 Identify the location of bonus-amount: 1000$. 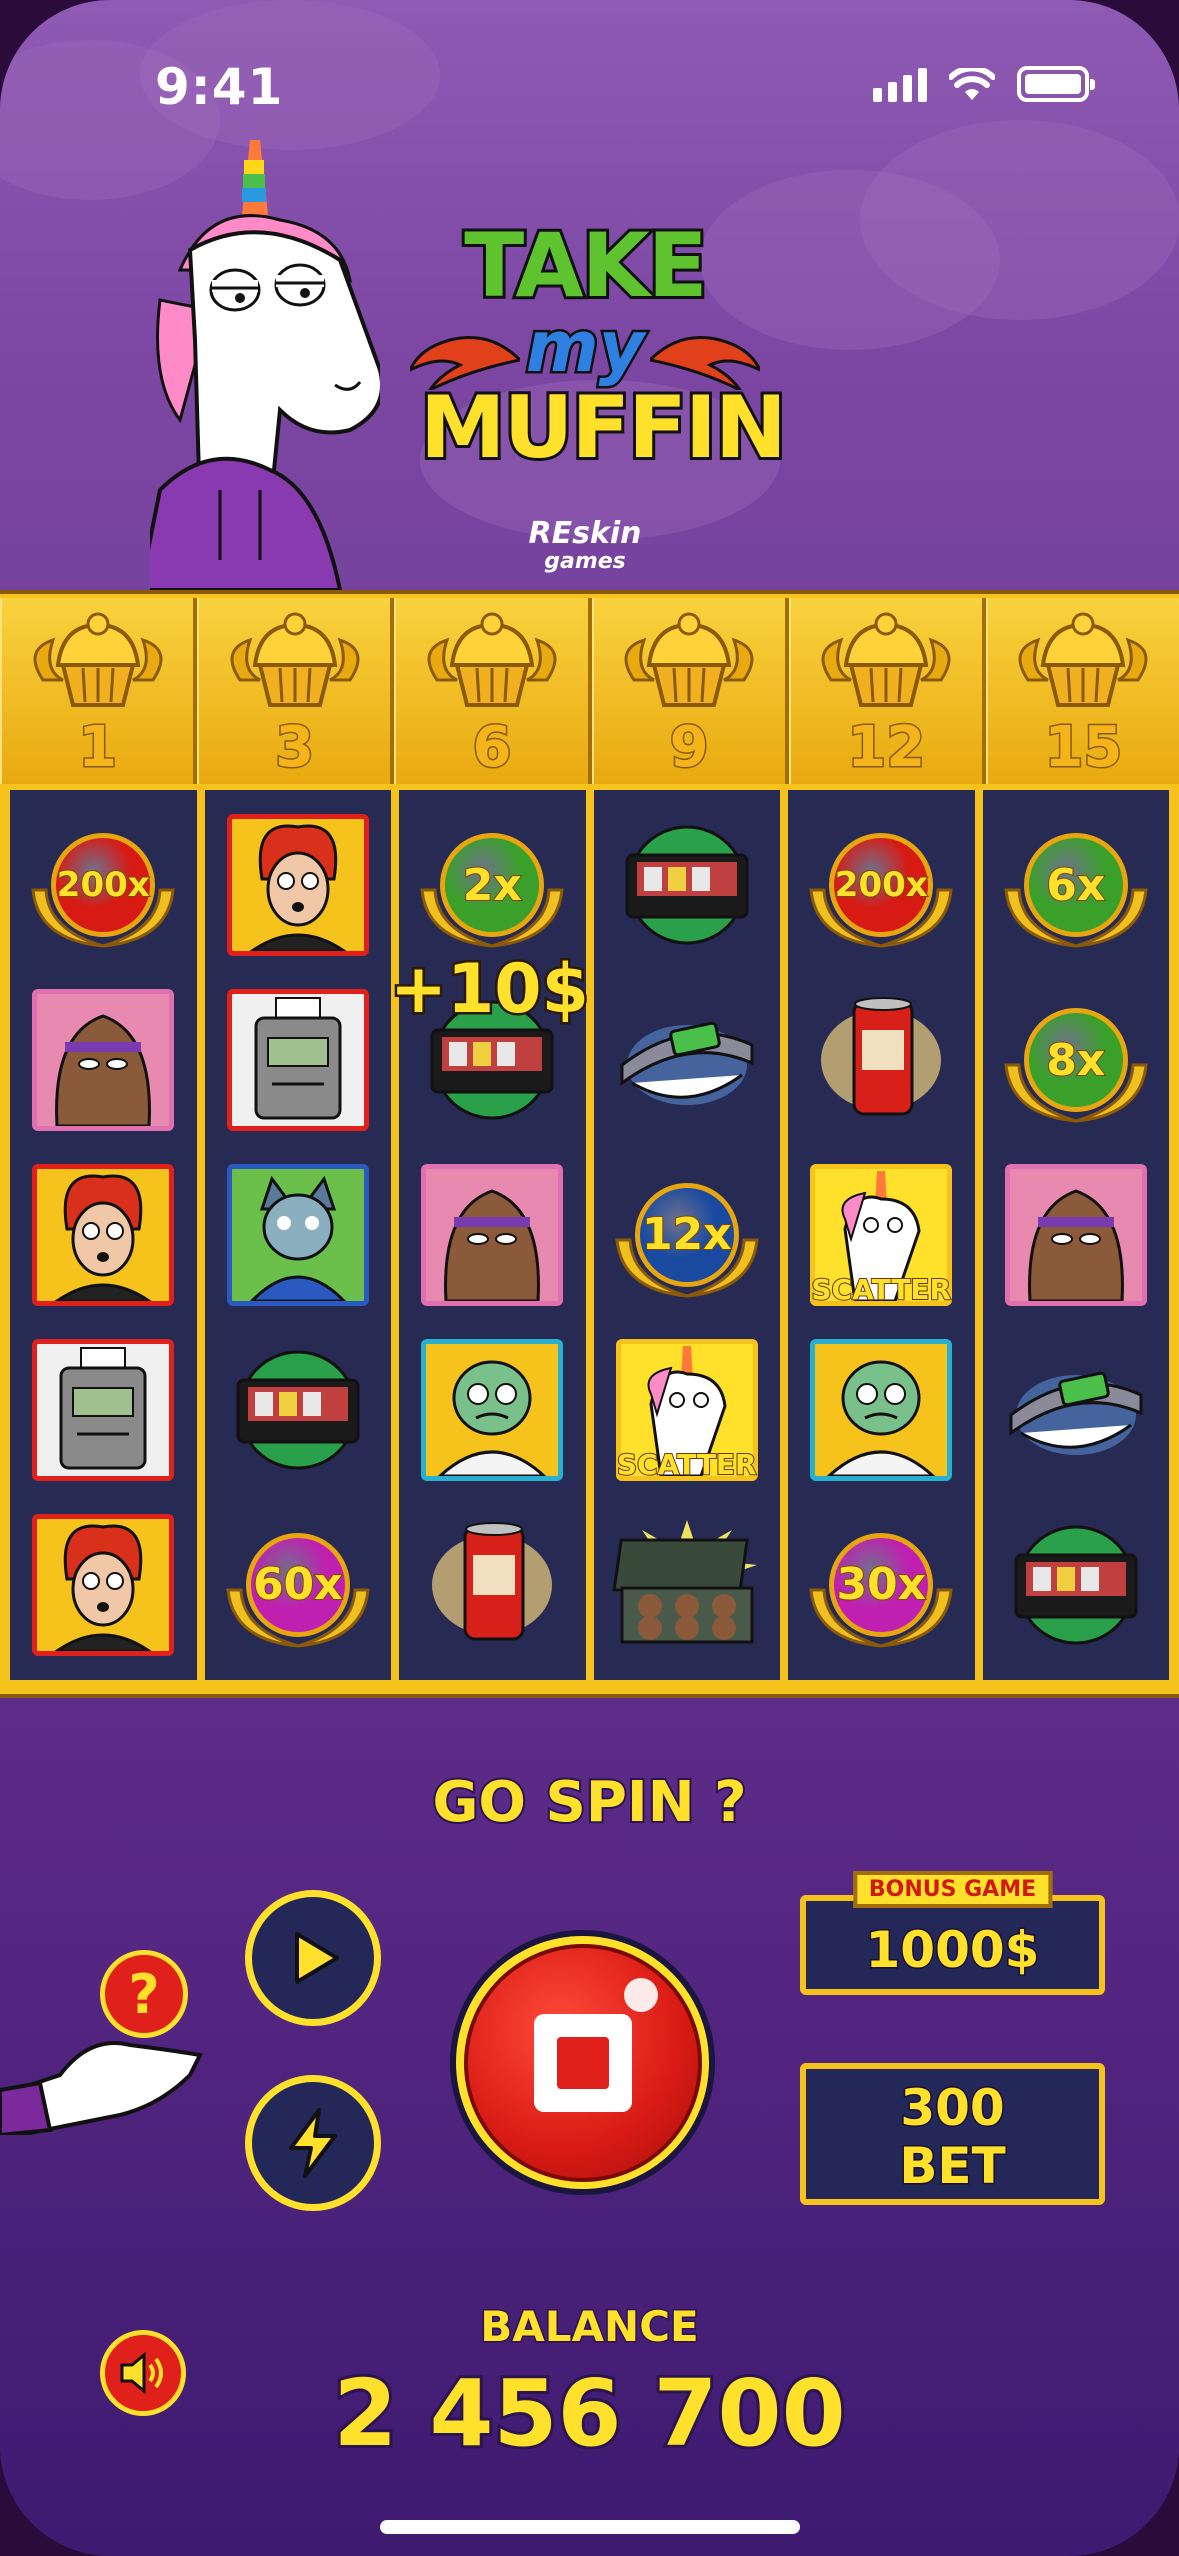
(952, 1950).